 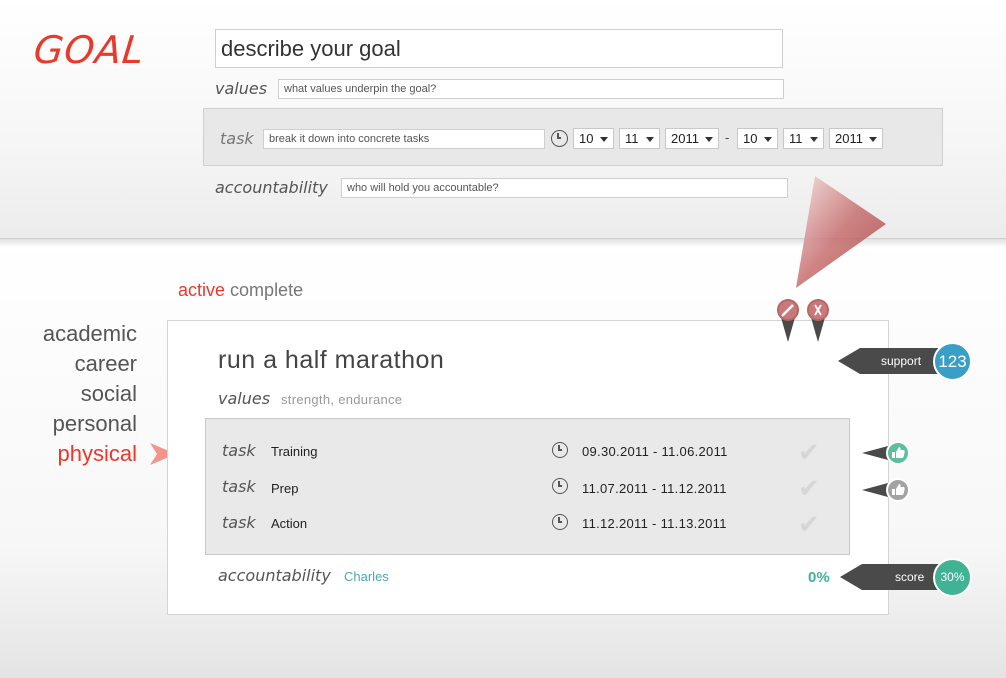 What do you see at coordinates (593, 138) in the screenshot?
I see `start-month-select: 10` at bounding box center [593, 138].